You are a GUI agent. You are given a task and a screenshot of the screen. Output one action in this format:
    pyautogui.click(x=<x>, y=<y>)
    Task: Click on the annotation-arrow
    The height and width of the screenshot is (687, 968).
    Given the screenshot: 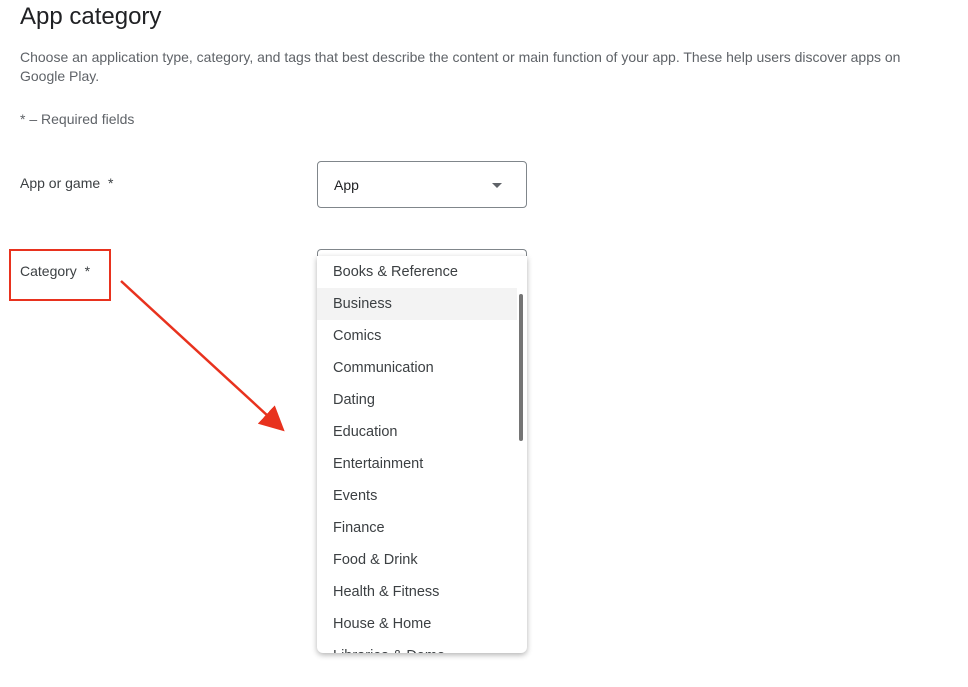 What is the action you would take?
    pyautogui.click(x=202, y=356)
    